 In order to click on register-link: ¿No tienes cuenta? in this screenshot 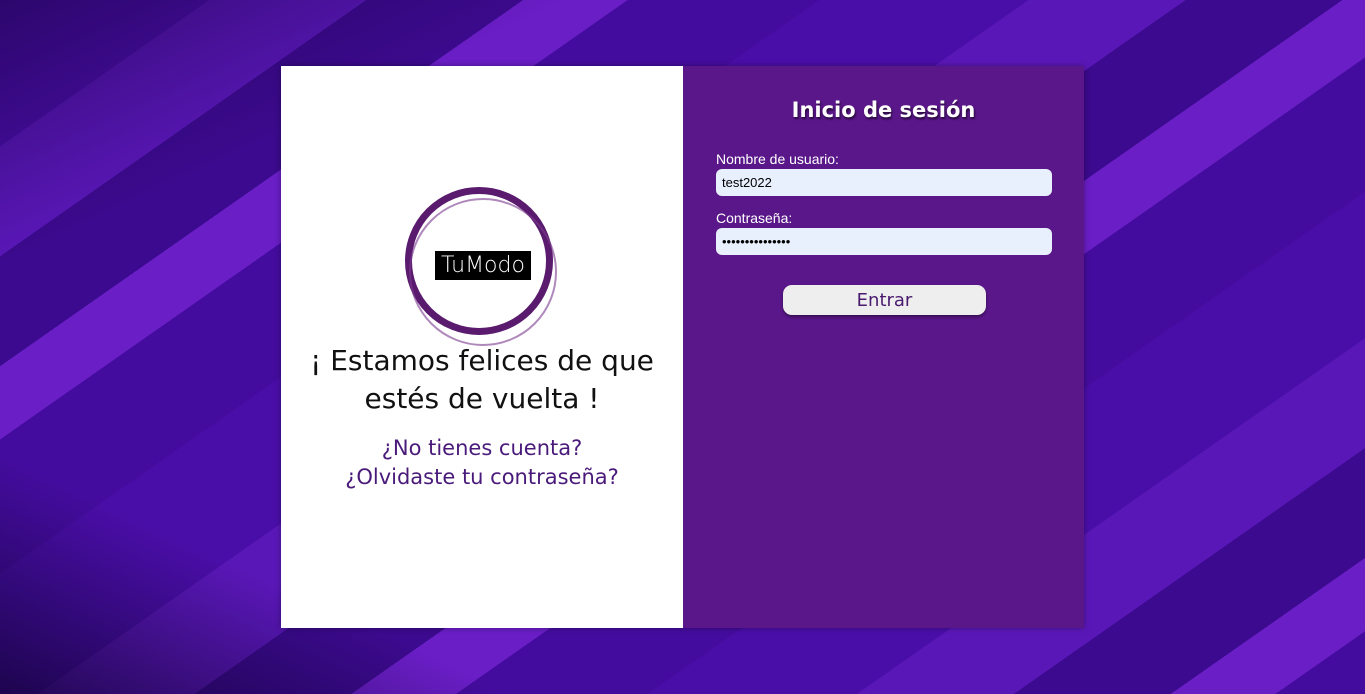, I will do `click(482, 448)`.